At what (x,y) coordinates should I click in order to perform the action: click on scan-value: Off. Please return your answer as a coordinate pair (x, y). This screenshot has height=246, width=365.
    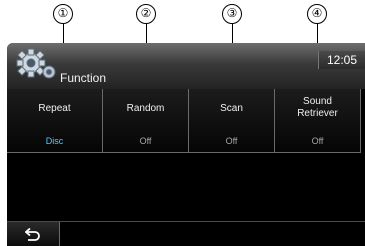
    Looking at the image, I should click on (231, 141).